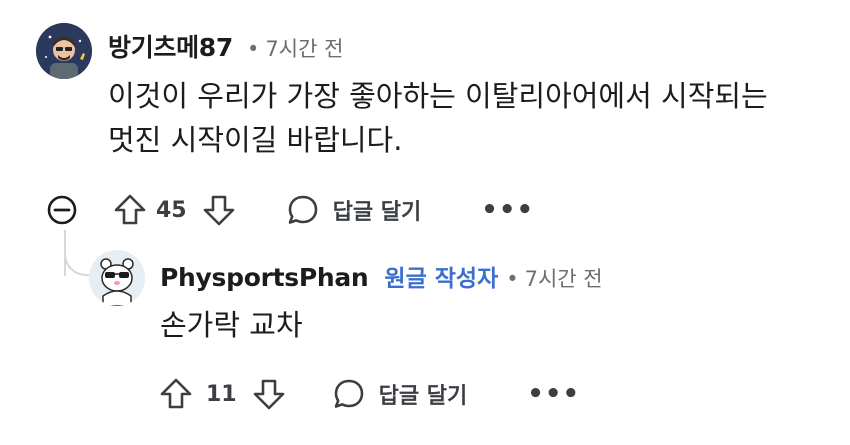  Describe the element at coordinates (553, 394) in the screenshot. I see `comment-2-more-button: •••` at that location.